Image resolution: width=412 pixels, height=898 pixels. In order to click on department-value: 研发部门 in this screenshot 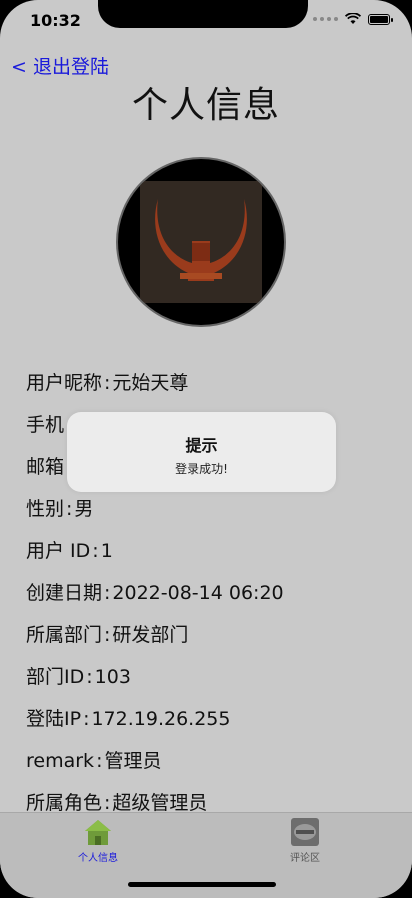, I will do `click(150, 635)`.